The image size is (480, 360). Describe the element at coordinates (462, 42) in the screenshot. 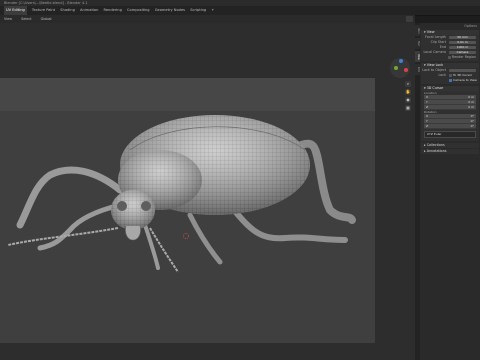

I see `clip-start-field: 0.01 m` at that location.